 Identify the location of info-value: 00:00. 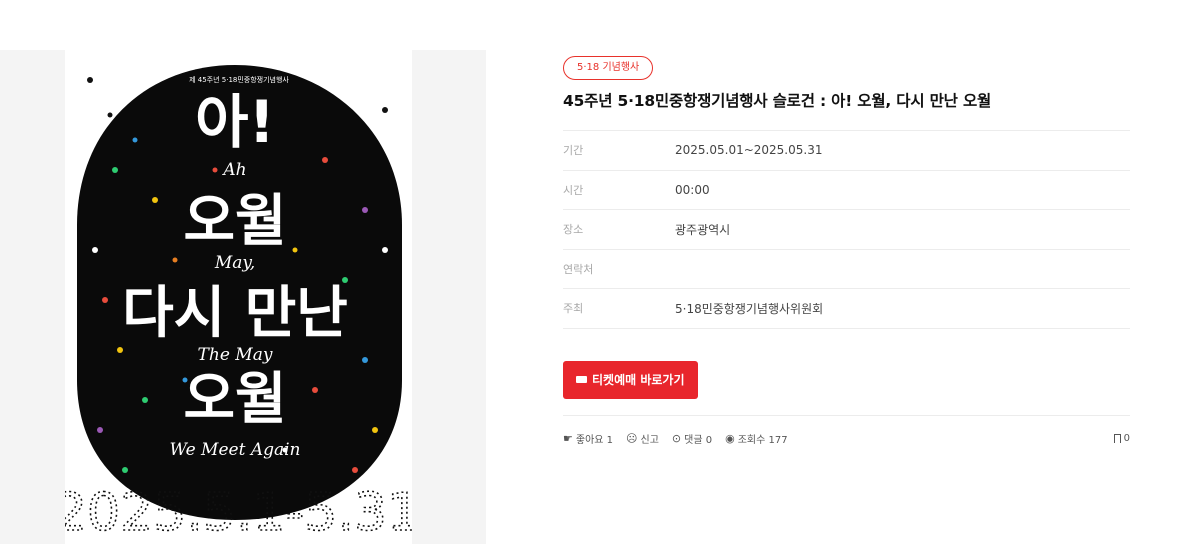
(692, 189).